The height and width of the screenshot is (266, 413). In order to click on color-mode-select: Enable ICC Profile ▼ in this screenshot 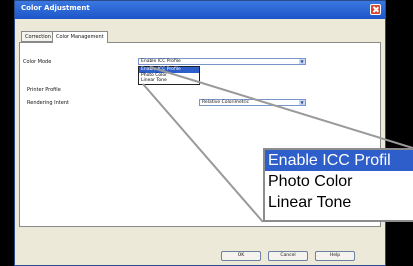, I will do `click(222, 61)`.